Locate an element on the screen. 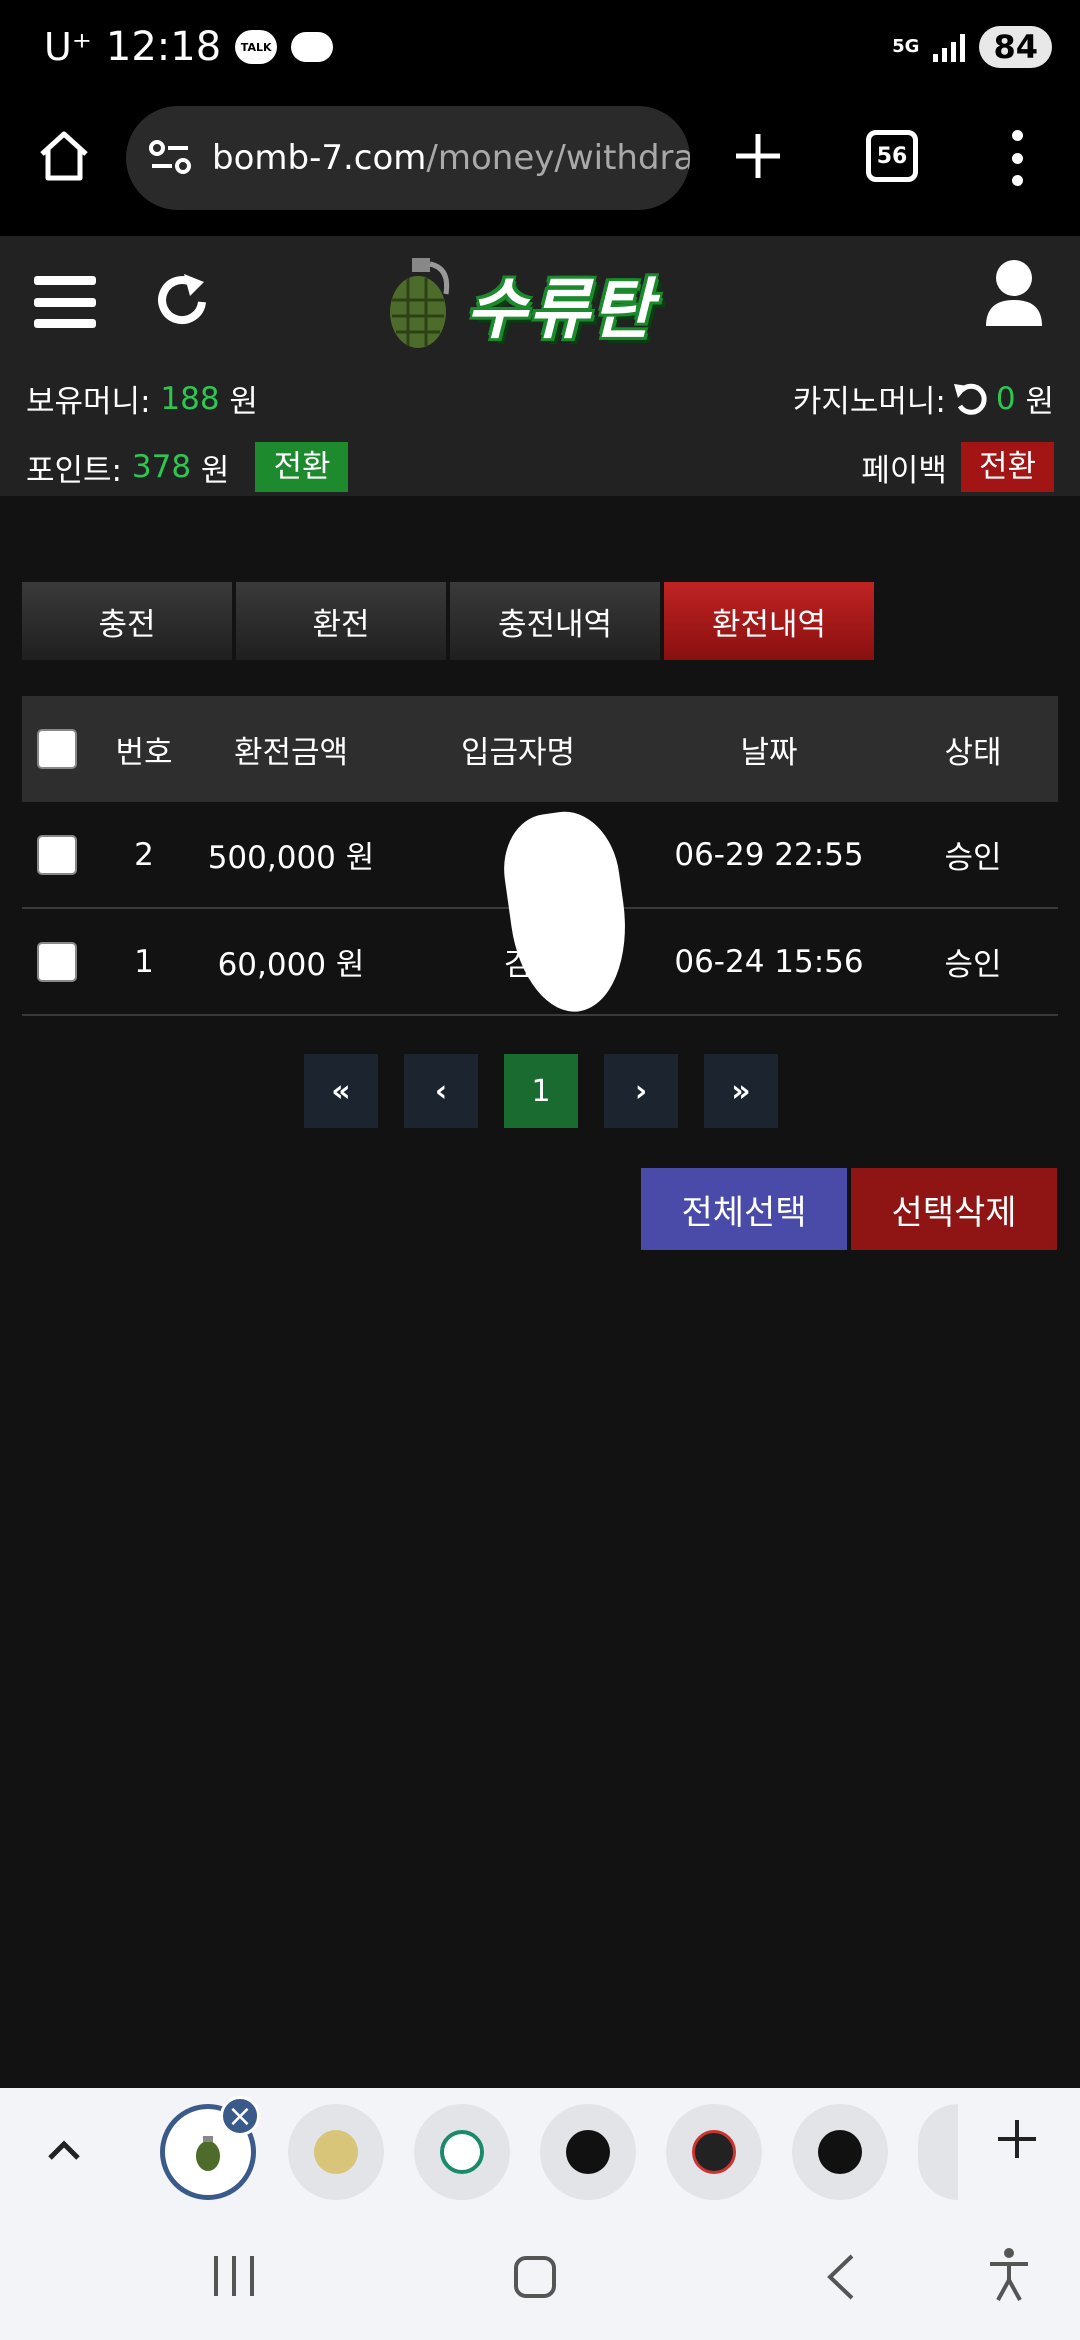 The height and width of the screenshot is (2340, 1080). user-profile-icon is located at coordinates (1014, 293).